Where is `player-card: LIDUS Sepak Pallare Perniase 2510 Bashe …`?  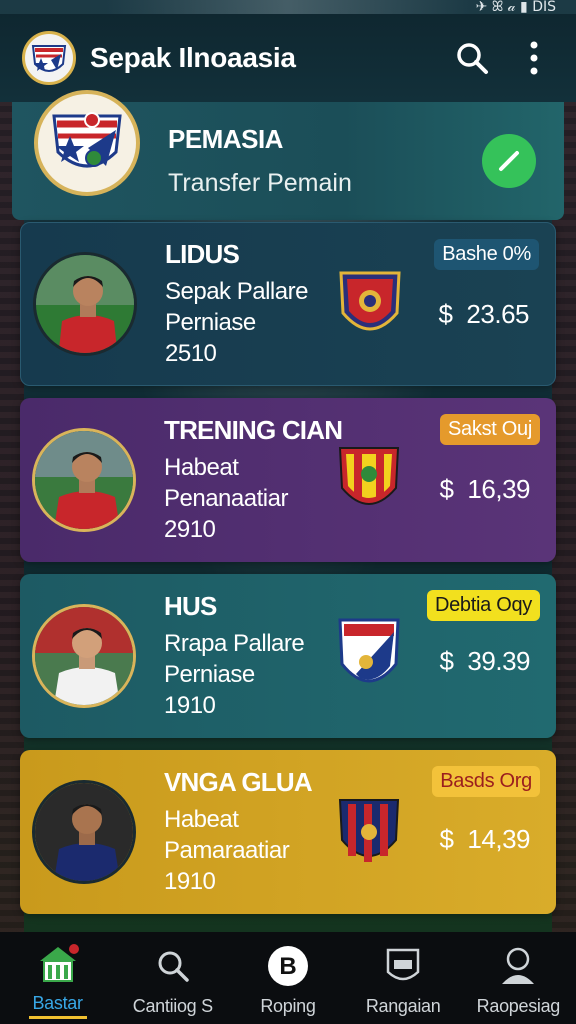 player-card: LIDUS Sepak Pallare Perniase 2510 Bashe … is located at coordinates (288, 304).